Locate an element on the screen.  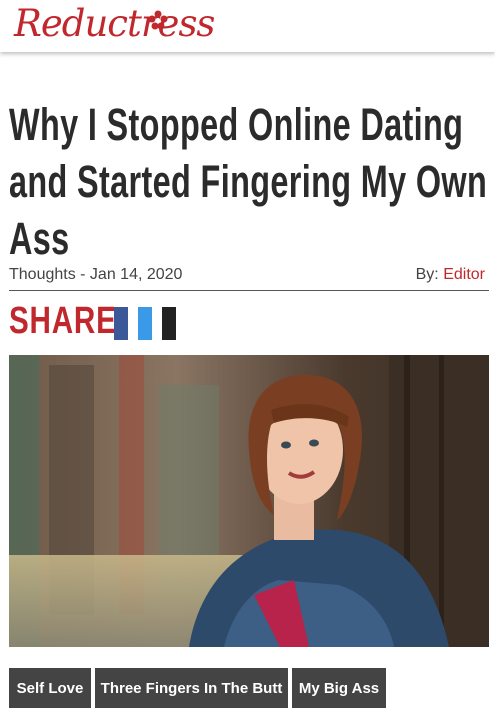
tag-three-fingers: Three Fingers In The Butt is located at coordinates (191, 688).